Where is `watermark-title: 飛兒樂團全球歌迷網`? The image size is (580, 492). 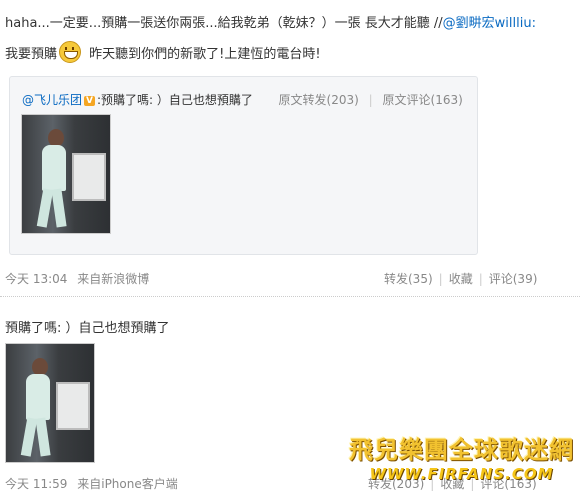
watermark-title: 飛兒樂團全球歌迷網 is located at coordinates (461, 449).